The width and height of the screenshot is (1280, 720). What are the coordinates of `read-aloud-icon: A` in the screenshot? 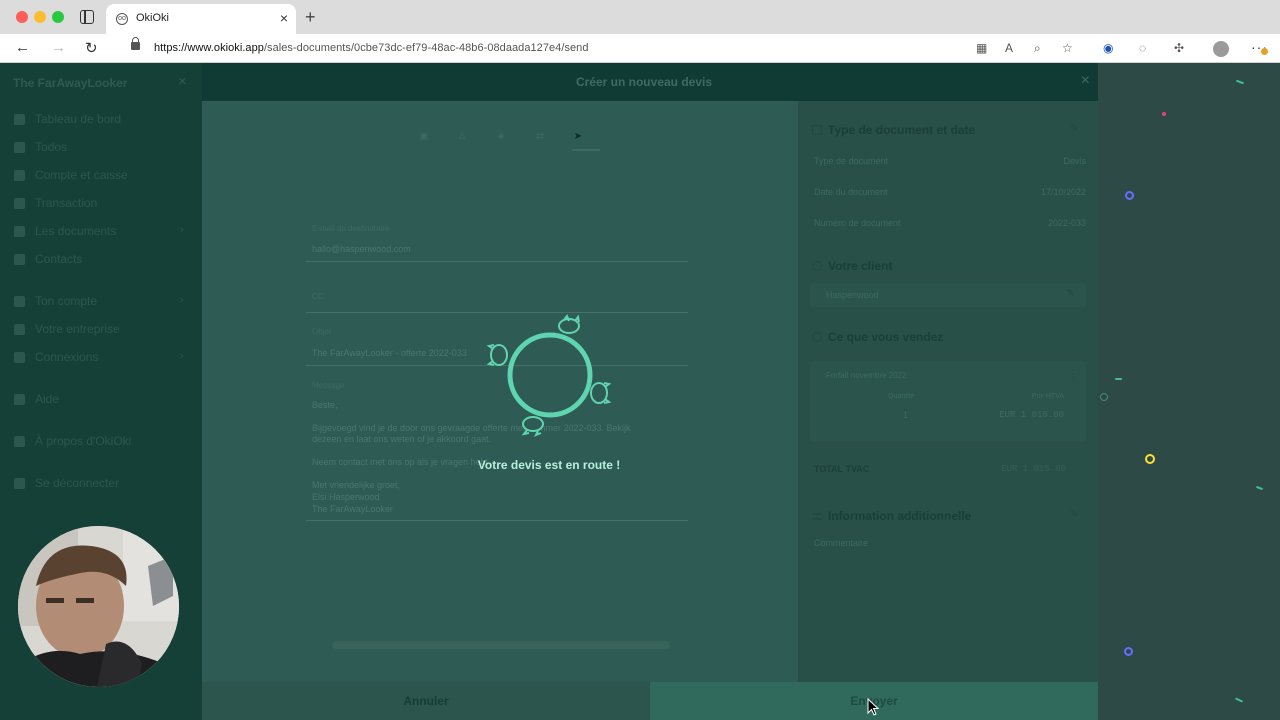 It's located at (1009, 48).